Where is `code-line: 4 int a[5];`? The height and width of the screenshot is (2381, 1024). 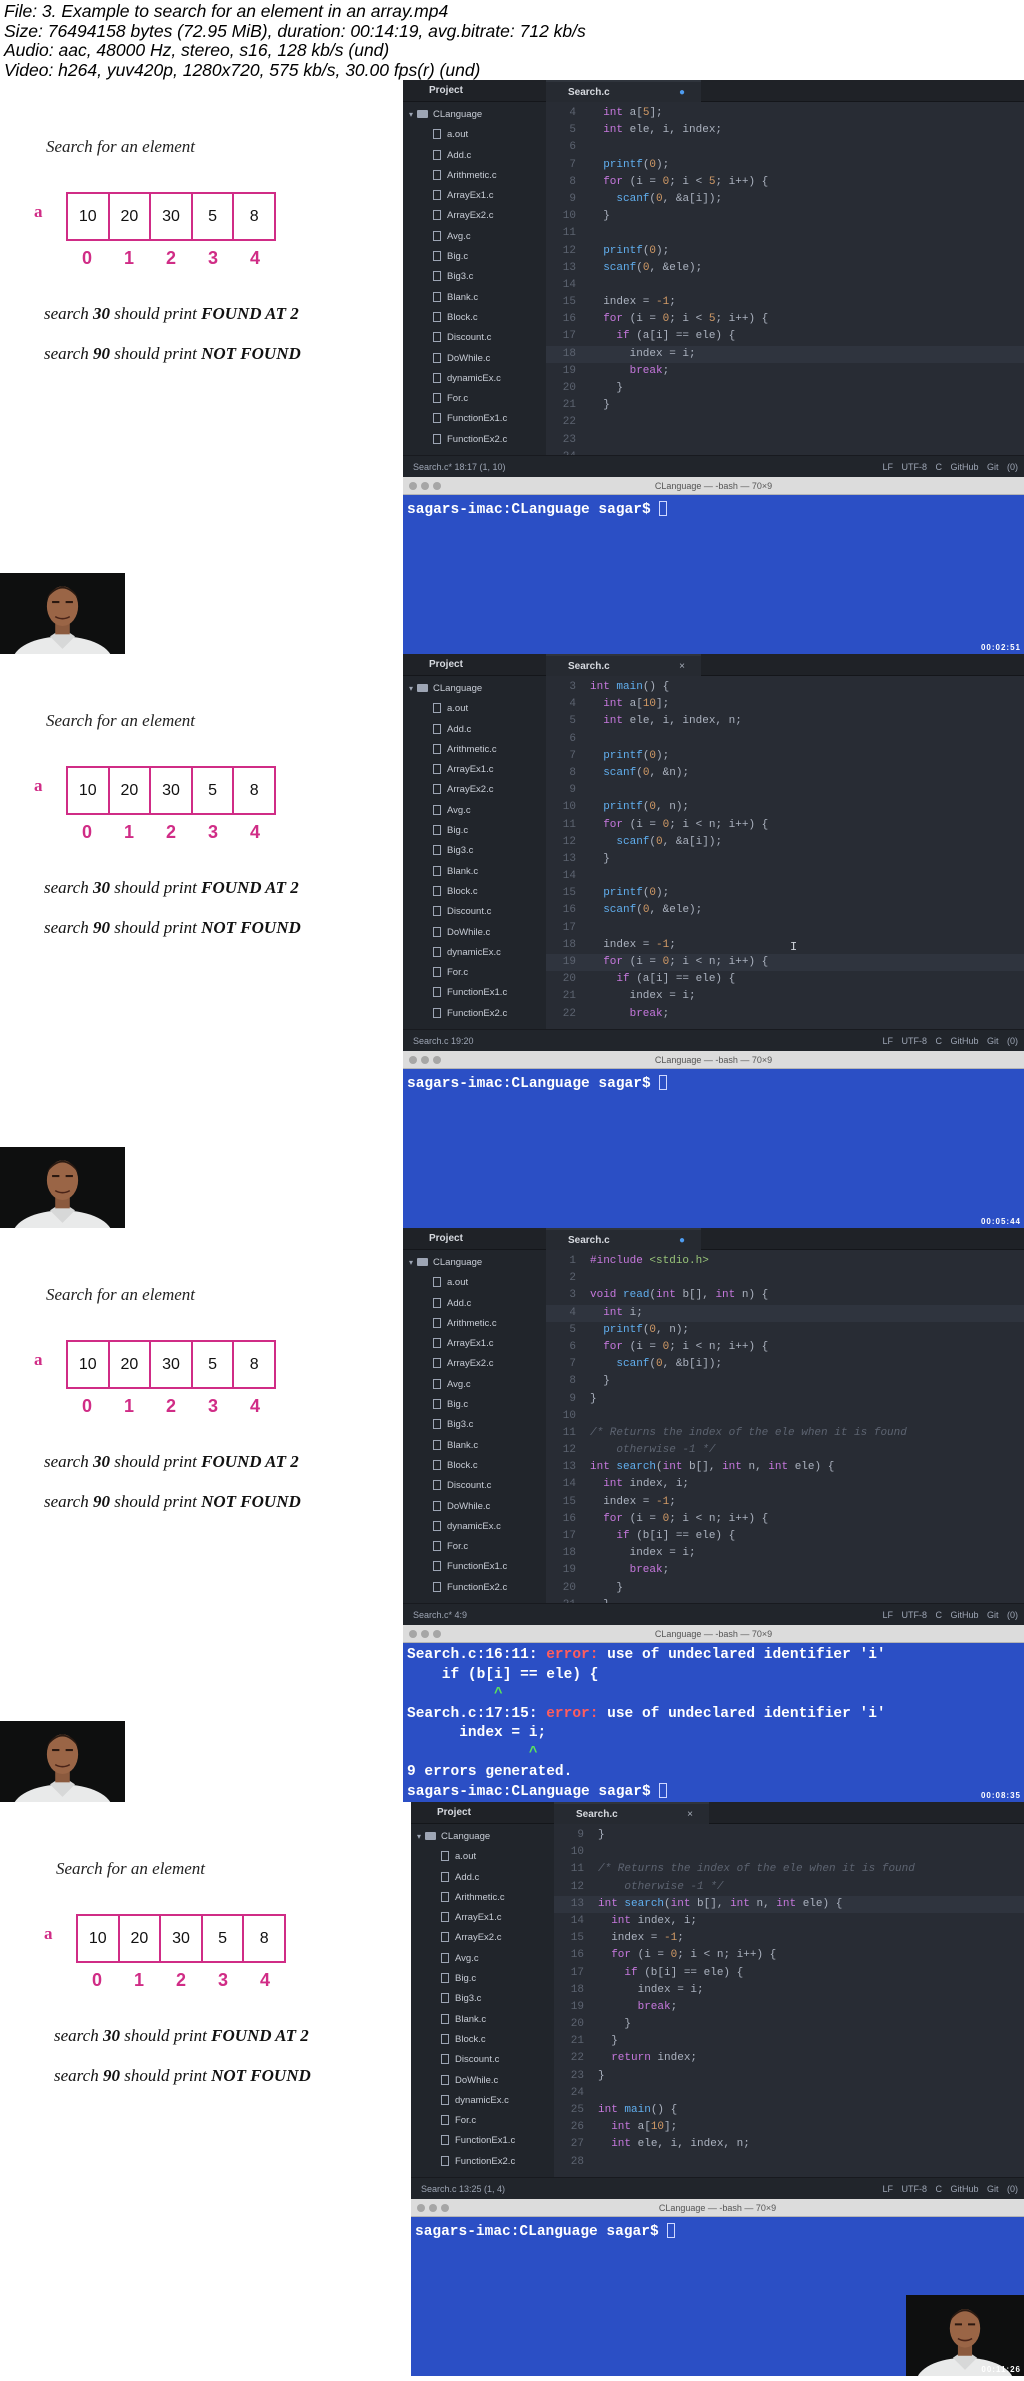
code-line: 4 int a[5]; is located at coordinates (785, 113).